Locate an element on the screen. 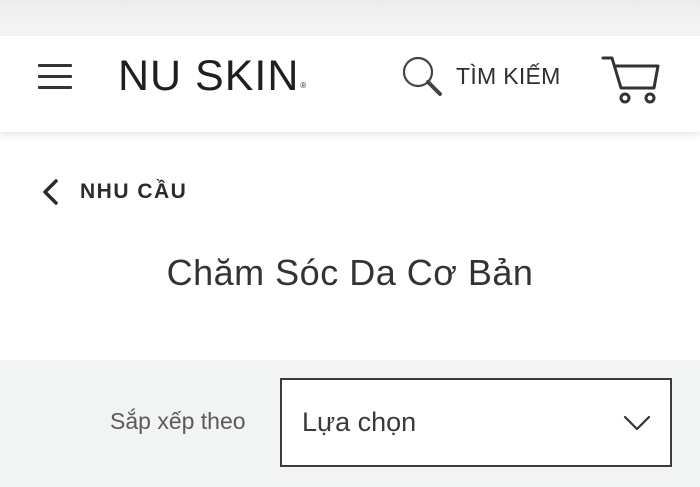 This screenshot has height=487, width=700. back-link: NHU CẦU is located at coordinates (113, 192).